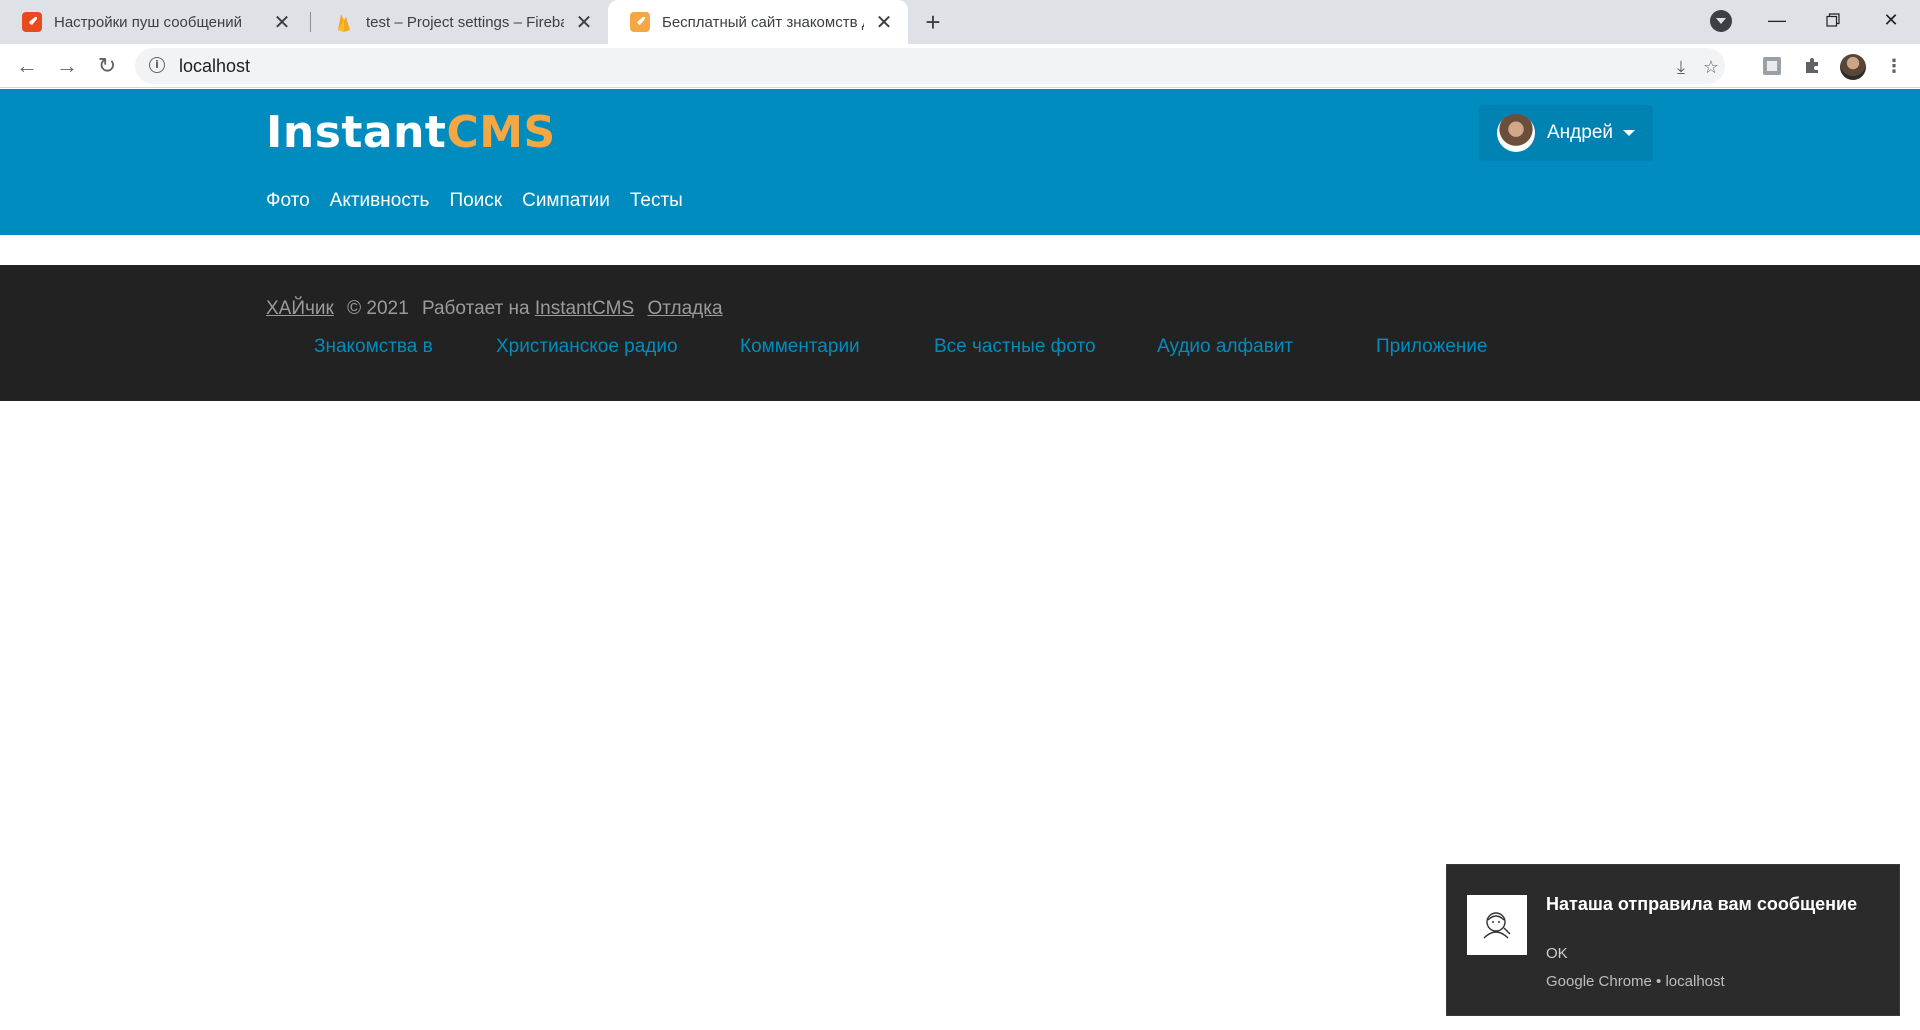  Describe the element at coordinates (465, 22) in the screenshot. I see `tab-title: test – Project settings – Firebase` at that location.